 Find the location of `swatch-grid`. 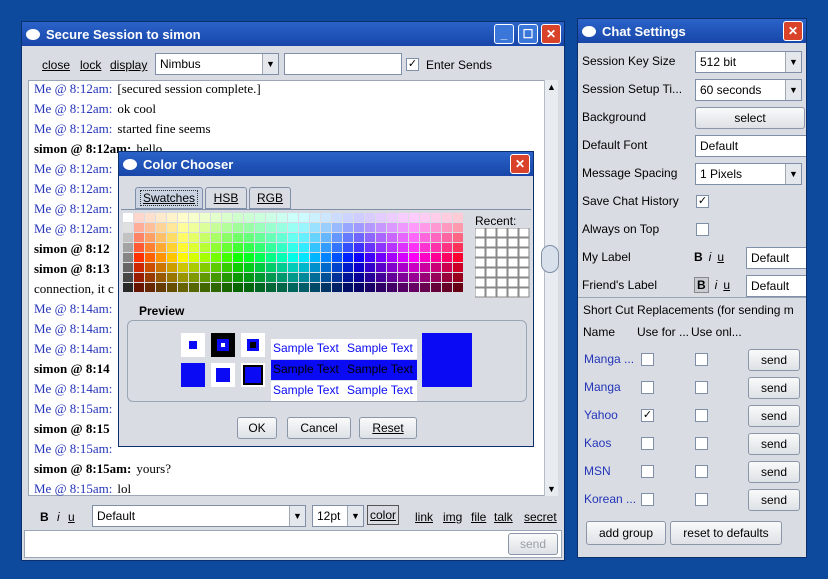

swatch-grid is located at coordinates (293, 256).